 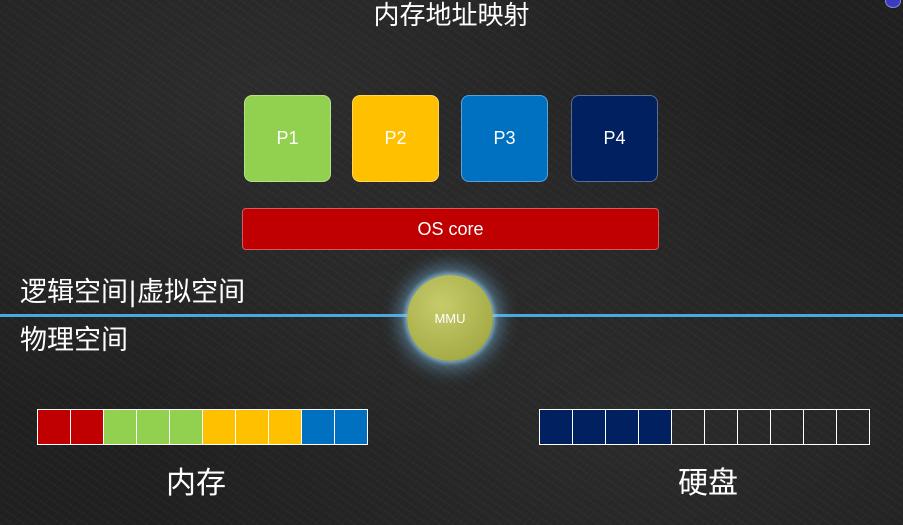 I want to click on os-core-bar: OS core, so click(x=450, y=229).